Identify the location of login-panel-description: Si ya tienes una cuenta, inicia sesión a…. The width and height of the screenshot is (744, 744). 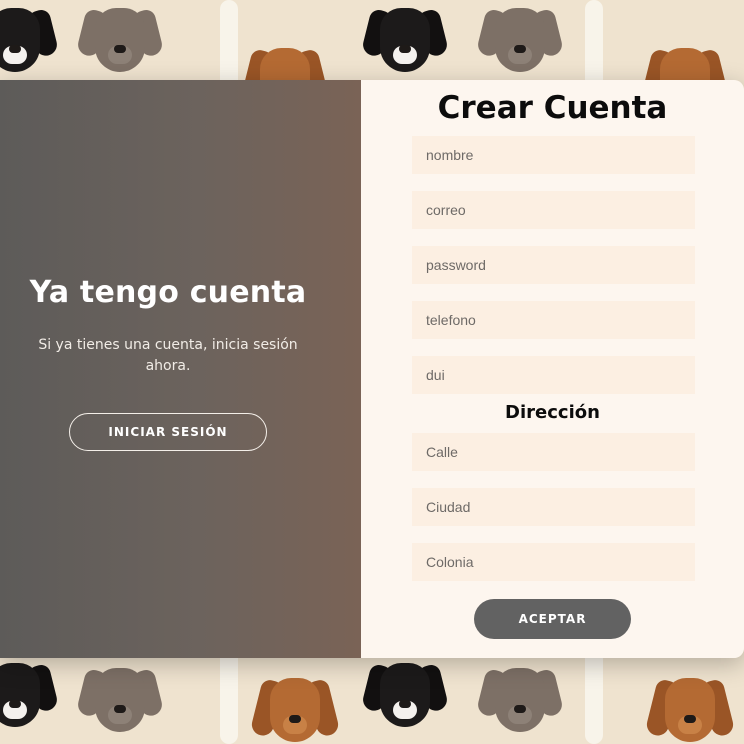
(168, 355).